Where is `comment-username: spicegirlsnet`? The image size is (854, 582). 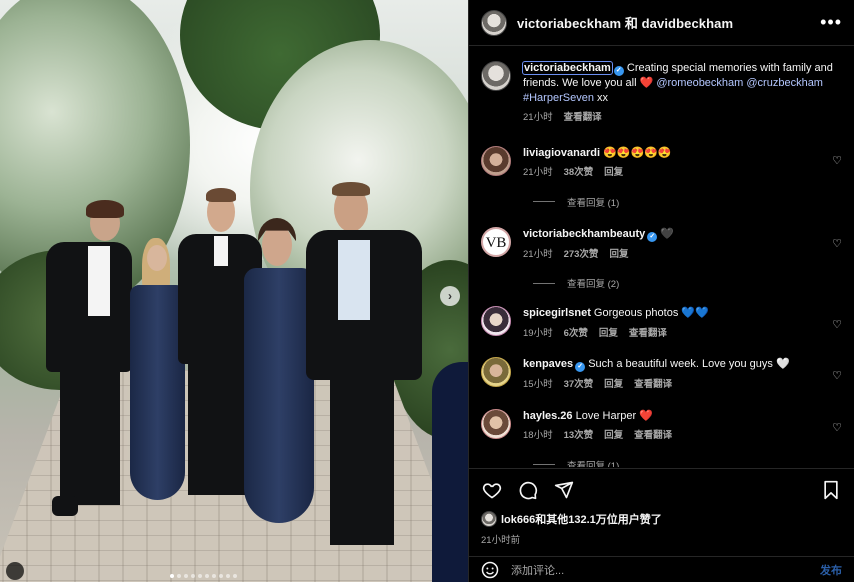
comment-username: spicegirlsnet is located at coordinates (557, 313).